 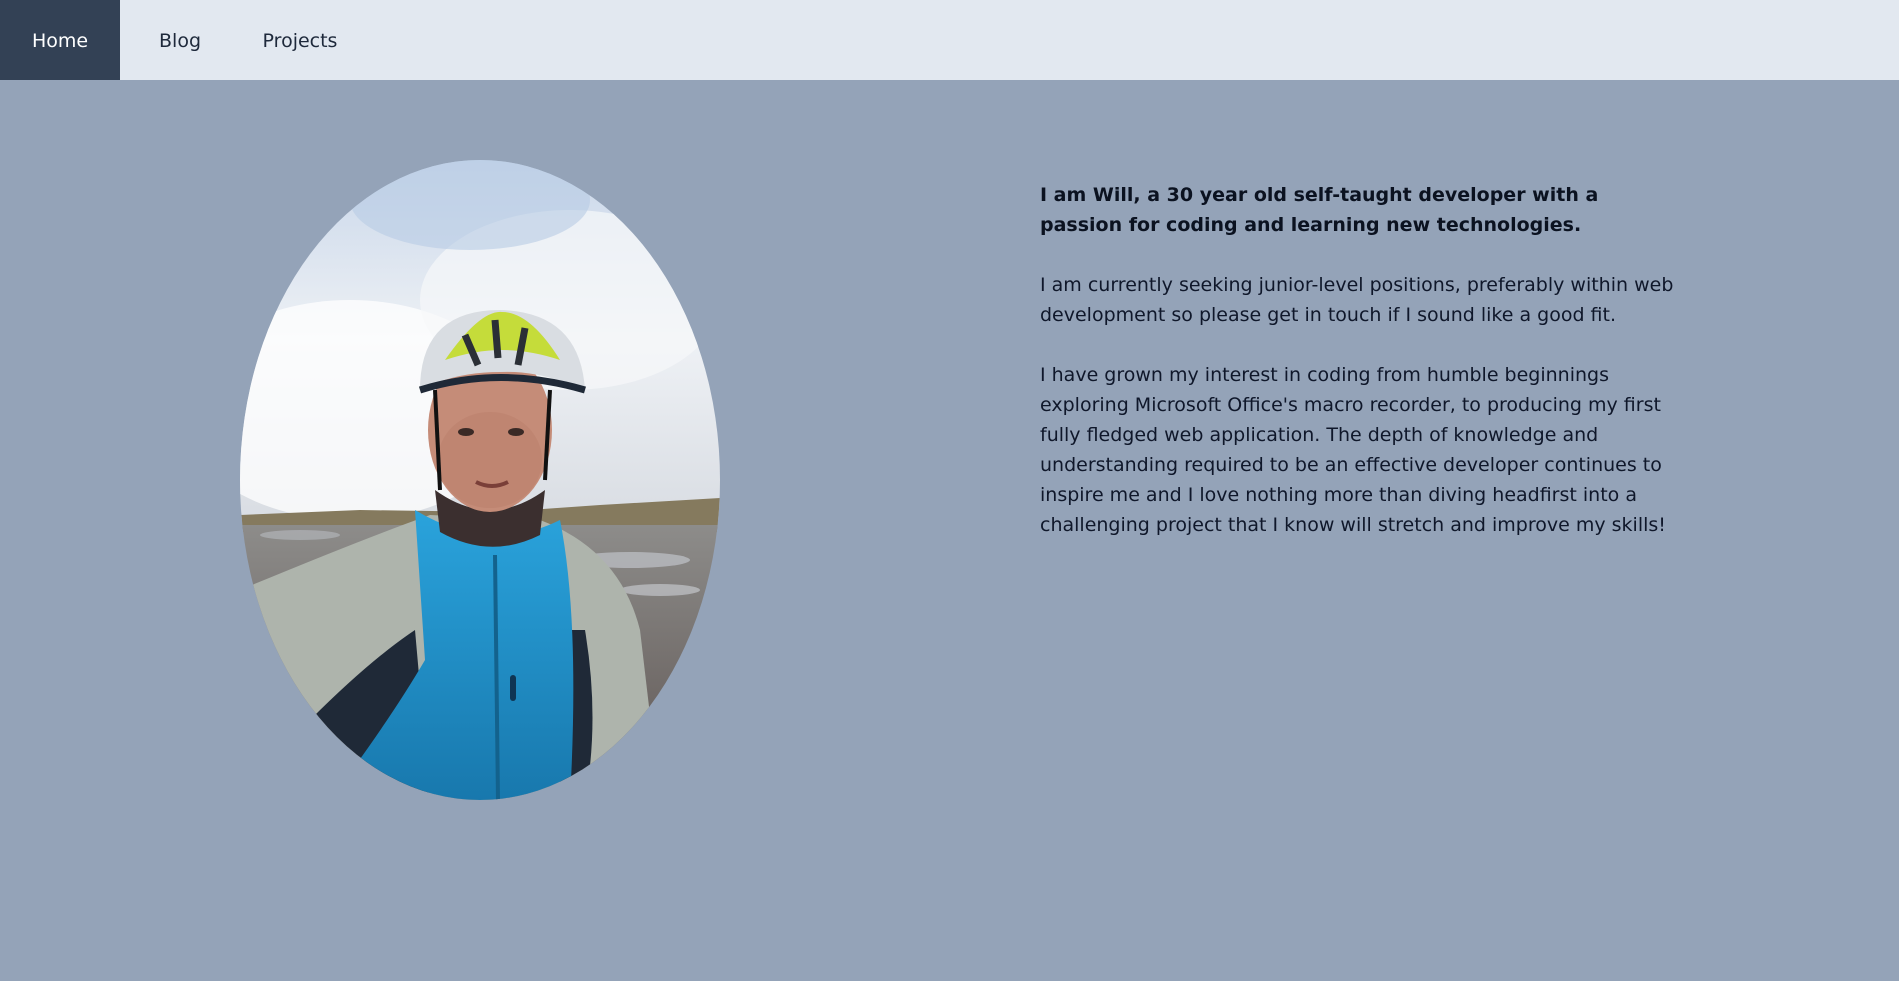 What do you see at coordinates (180, 40) in the screenshot?
I see `nav-blog-link: Blog` at bounding box center [180, 40].